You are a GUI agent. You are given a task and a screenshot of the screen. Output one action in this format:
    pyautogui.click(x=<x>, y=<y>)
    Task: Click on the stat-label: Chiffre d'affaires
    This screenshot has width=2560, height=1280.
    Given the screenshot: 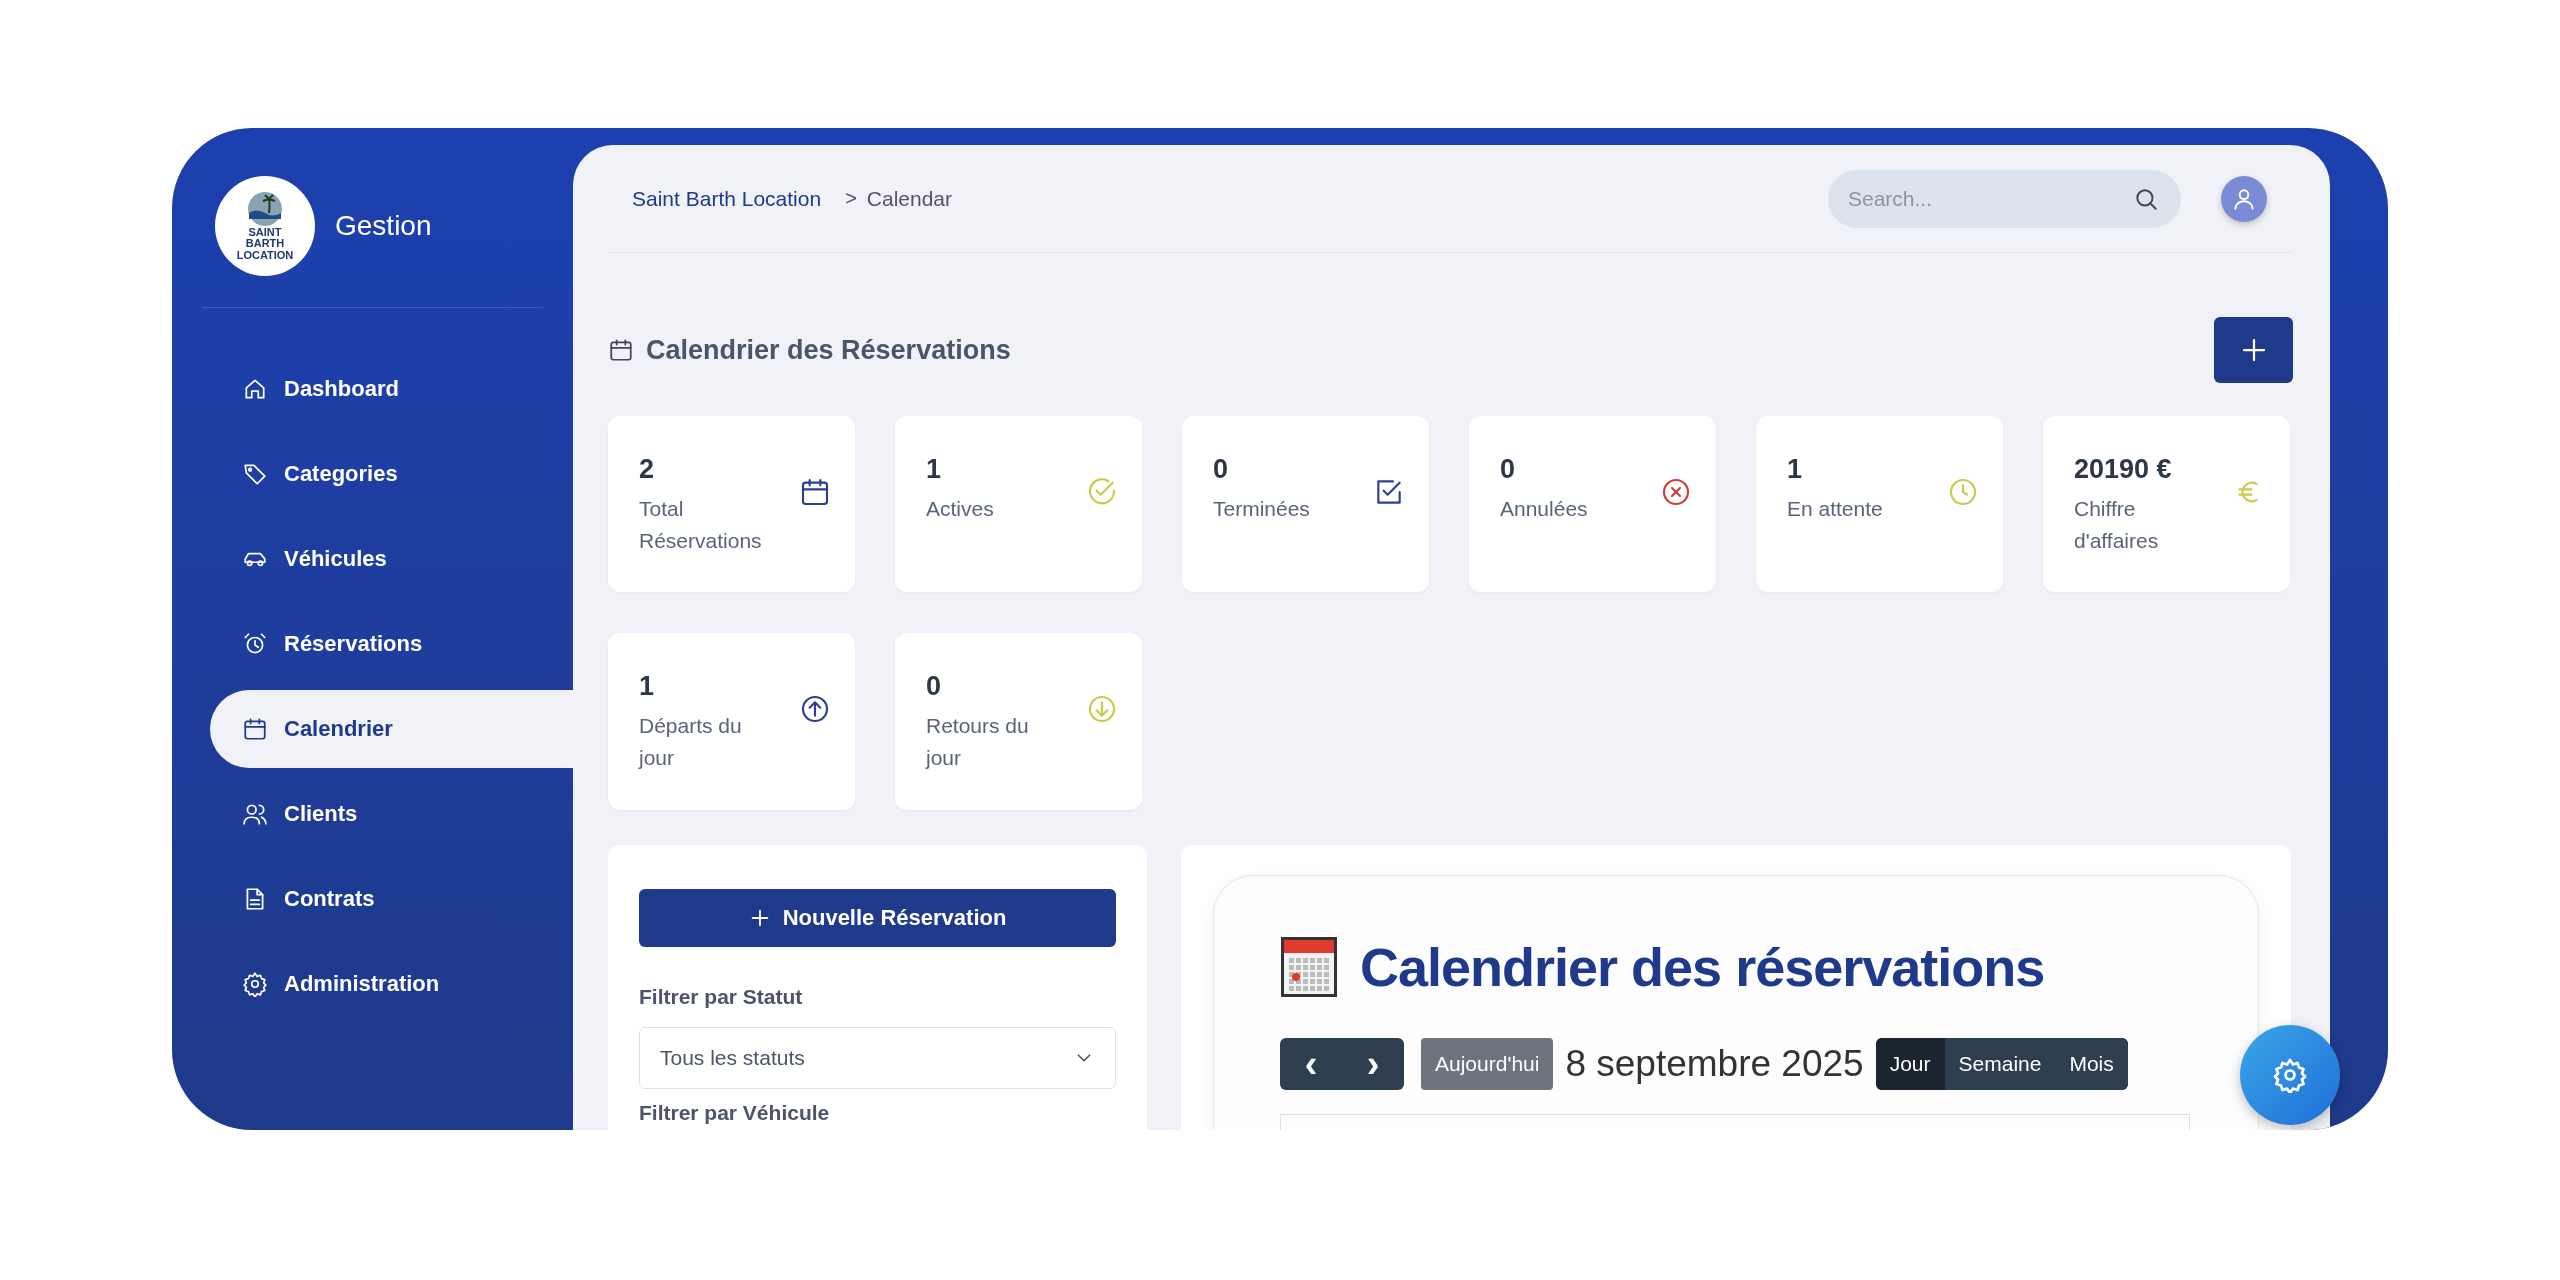 What is the action you would take?
    pyautogui.click(x=2117, y=525)
    